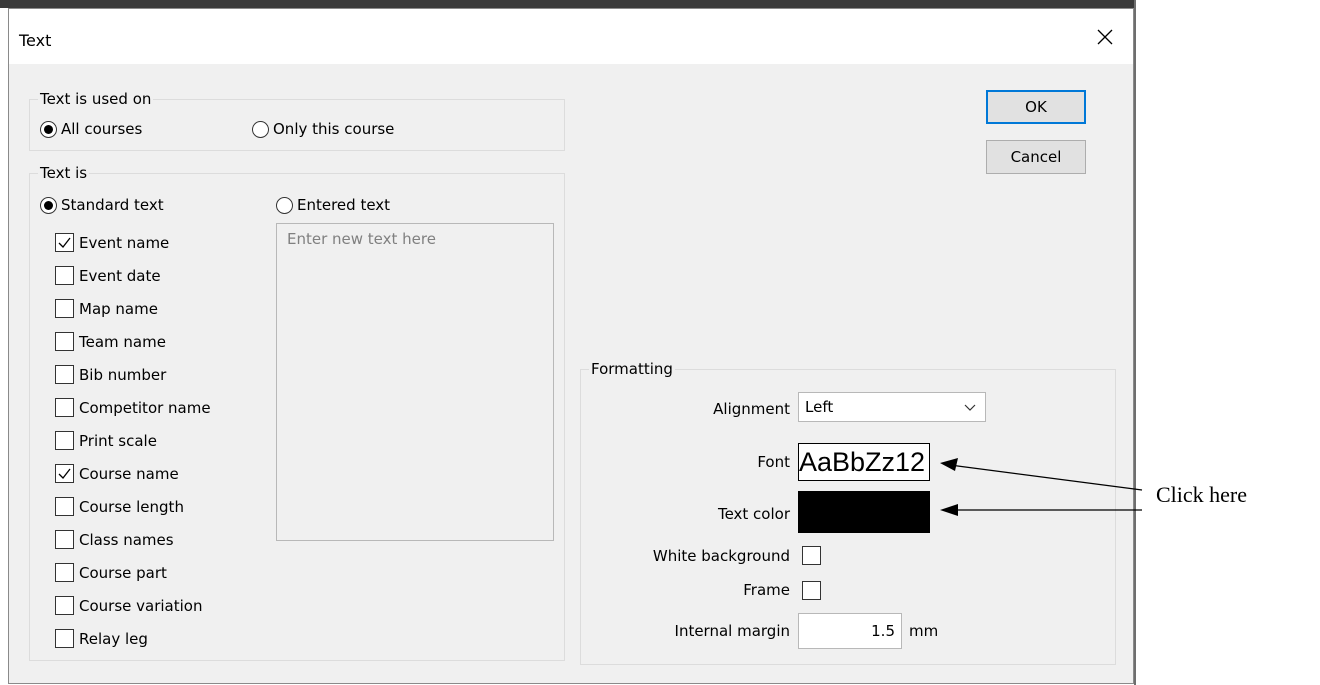 The height and width of the screenshot is (685, 1320). What do you see at coordinates (64, 308) in the screenshot?
I see `checkbox-map-name-box` at bounding box center [64, 308].